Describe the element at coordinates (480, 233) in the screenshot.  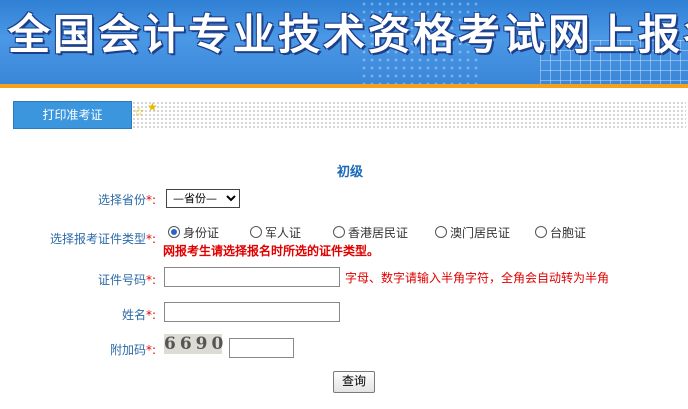
I see `radio-label: 澳门居民证` at that location.